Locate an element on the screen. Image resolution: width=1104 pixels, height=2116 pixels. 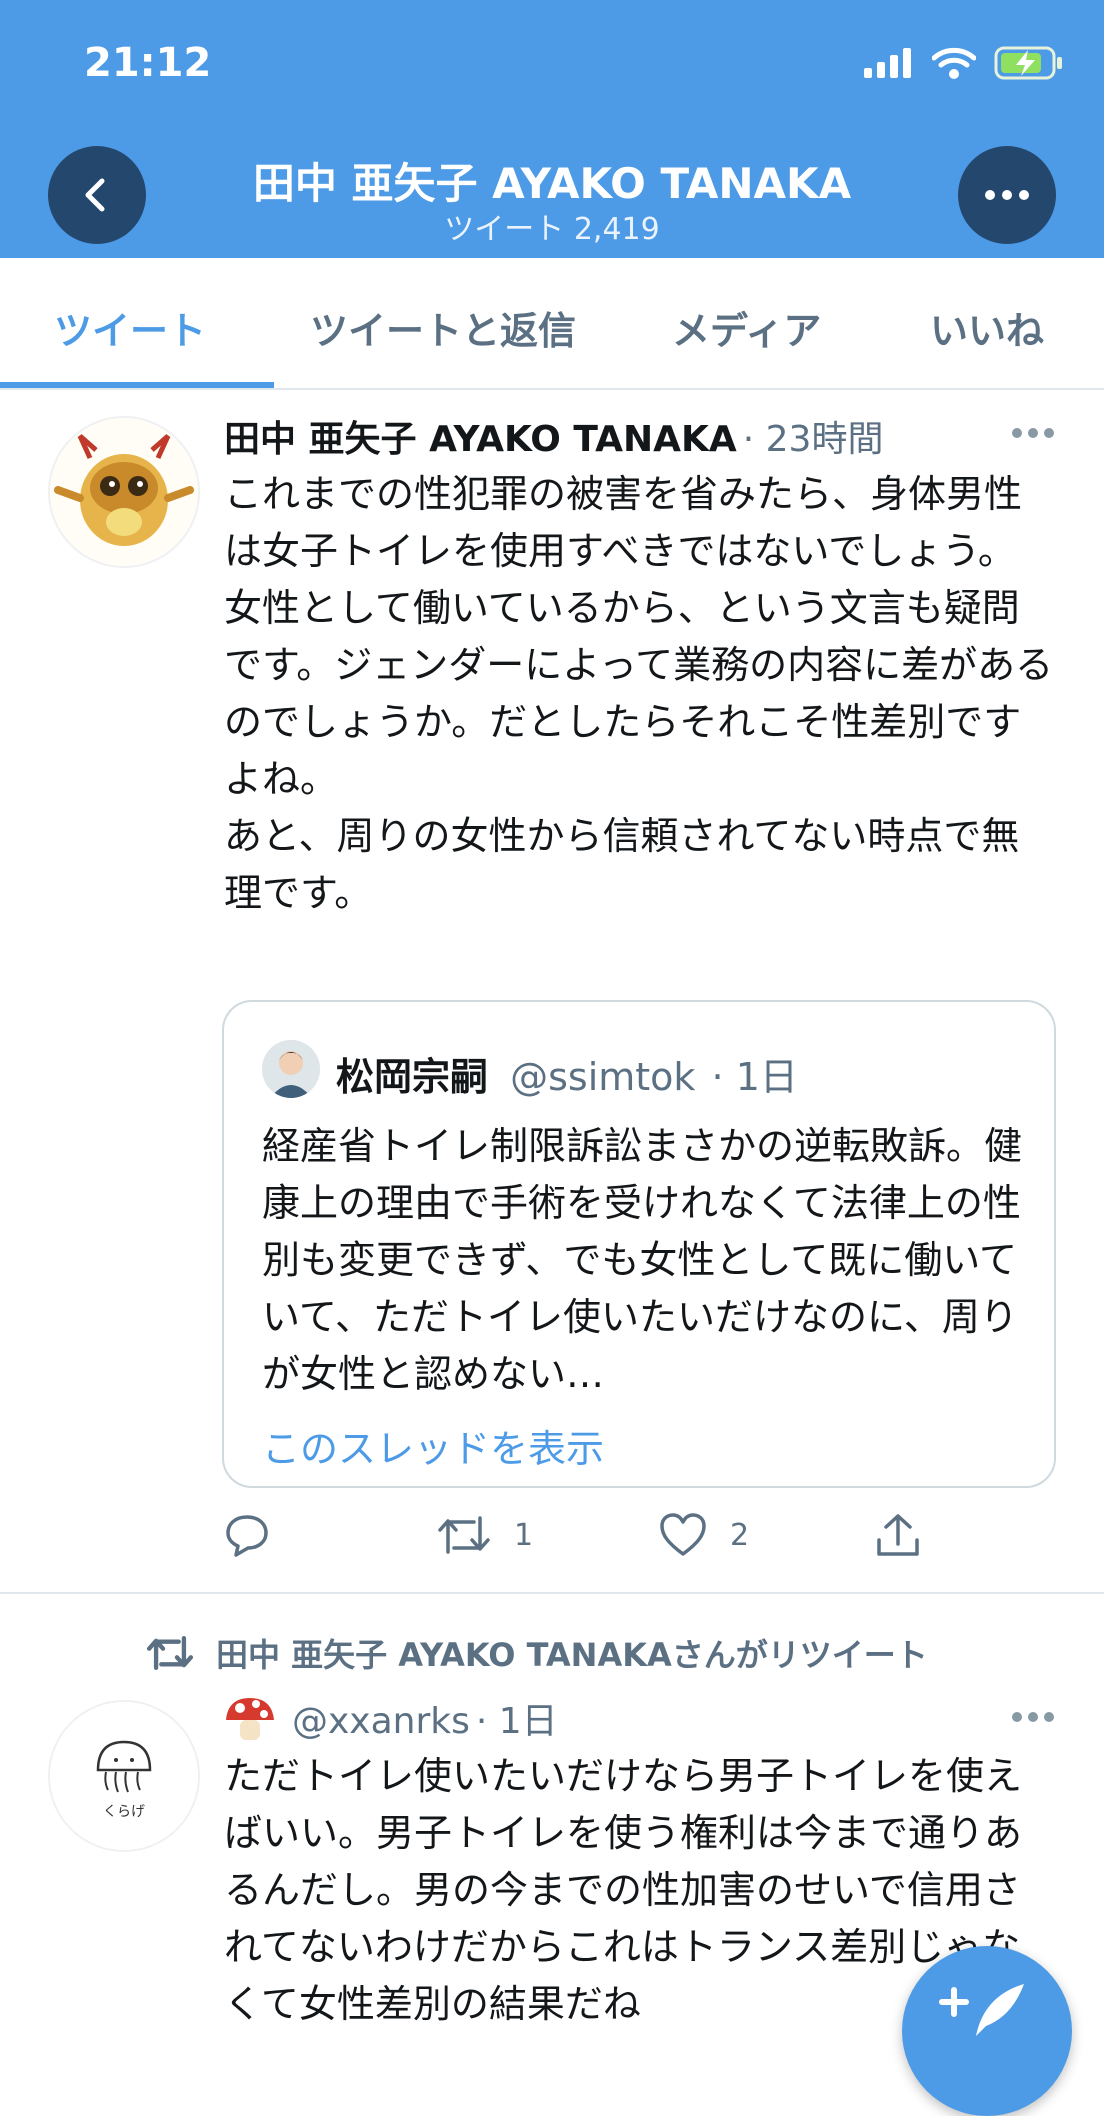
avatar-caption: くらげ is located at coordinates (124, 1812).